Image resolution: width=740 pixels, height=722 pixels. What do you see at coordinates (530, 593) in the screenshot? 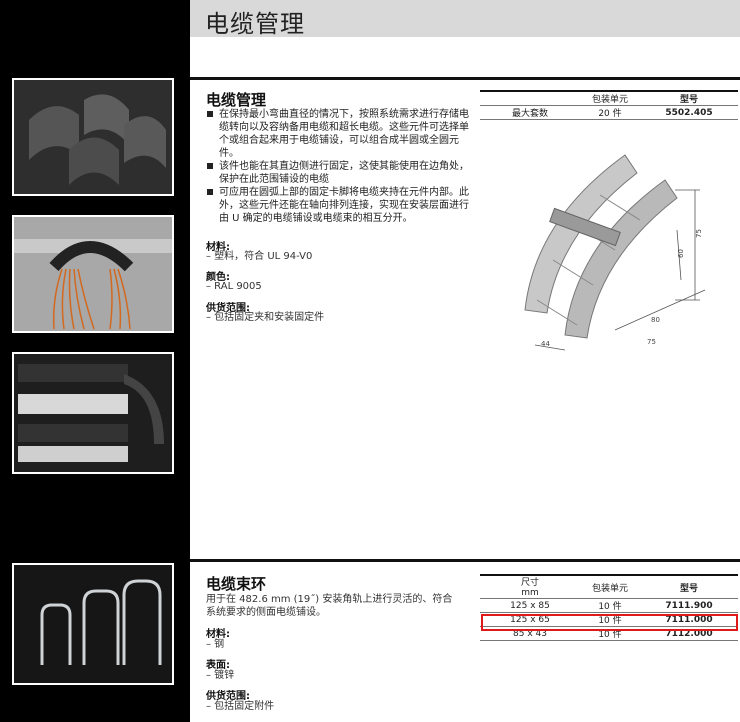
I see `table-header-unit: mm` at bounding box center [530, 593].